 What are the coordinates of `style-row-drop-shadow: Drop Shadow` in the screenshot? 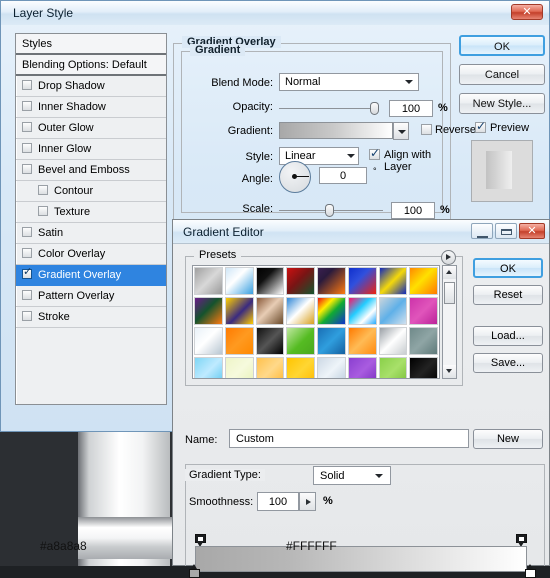 It's located at (91, 86).